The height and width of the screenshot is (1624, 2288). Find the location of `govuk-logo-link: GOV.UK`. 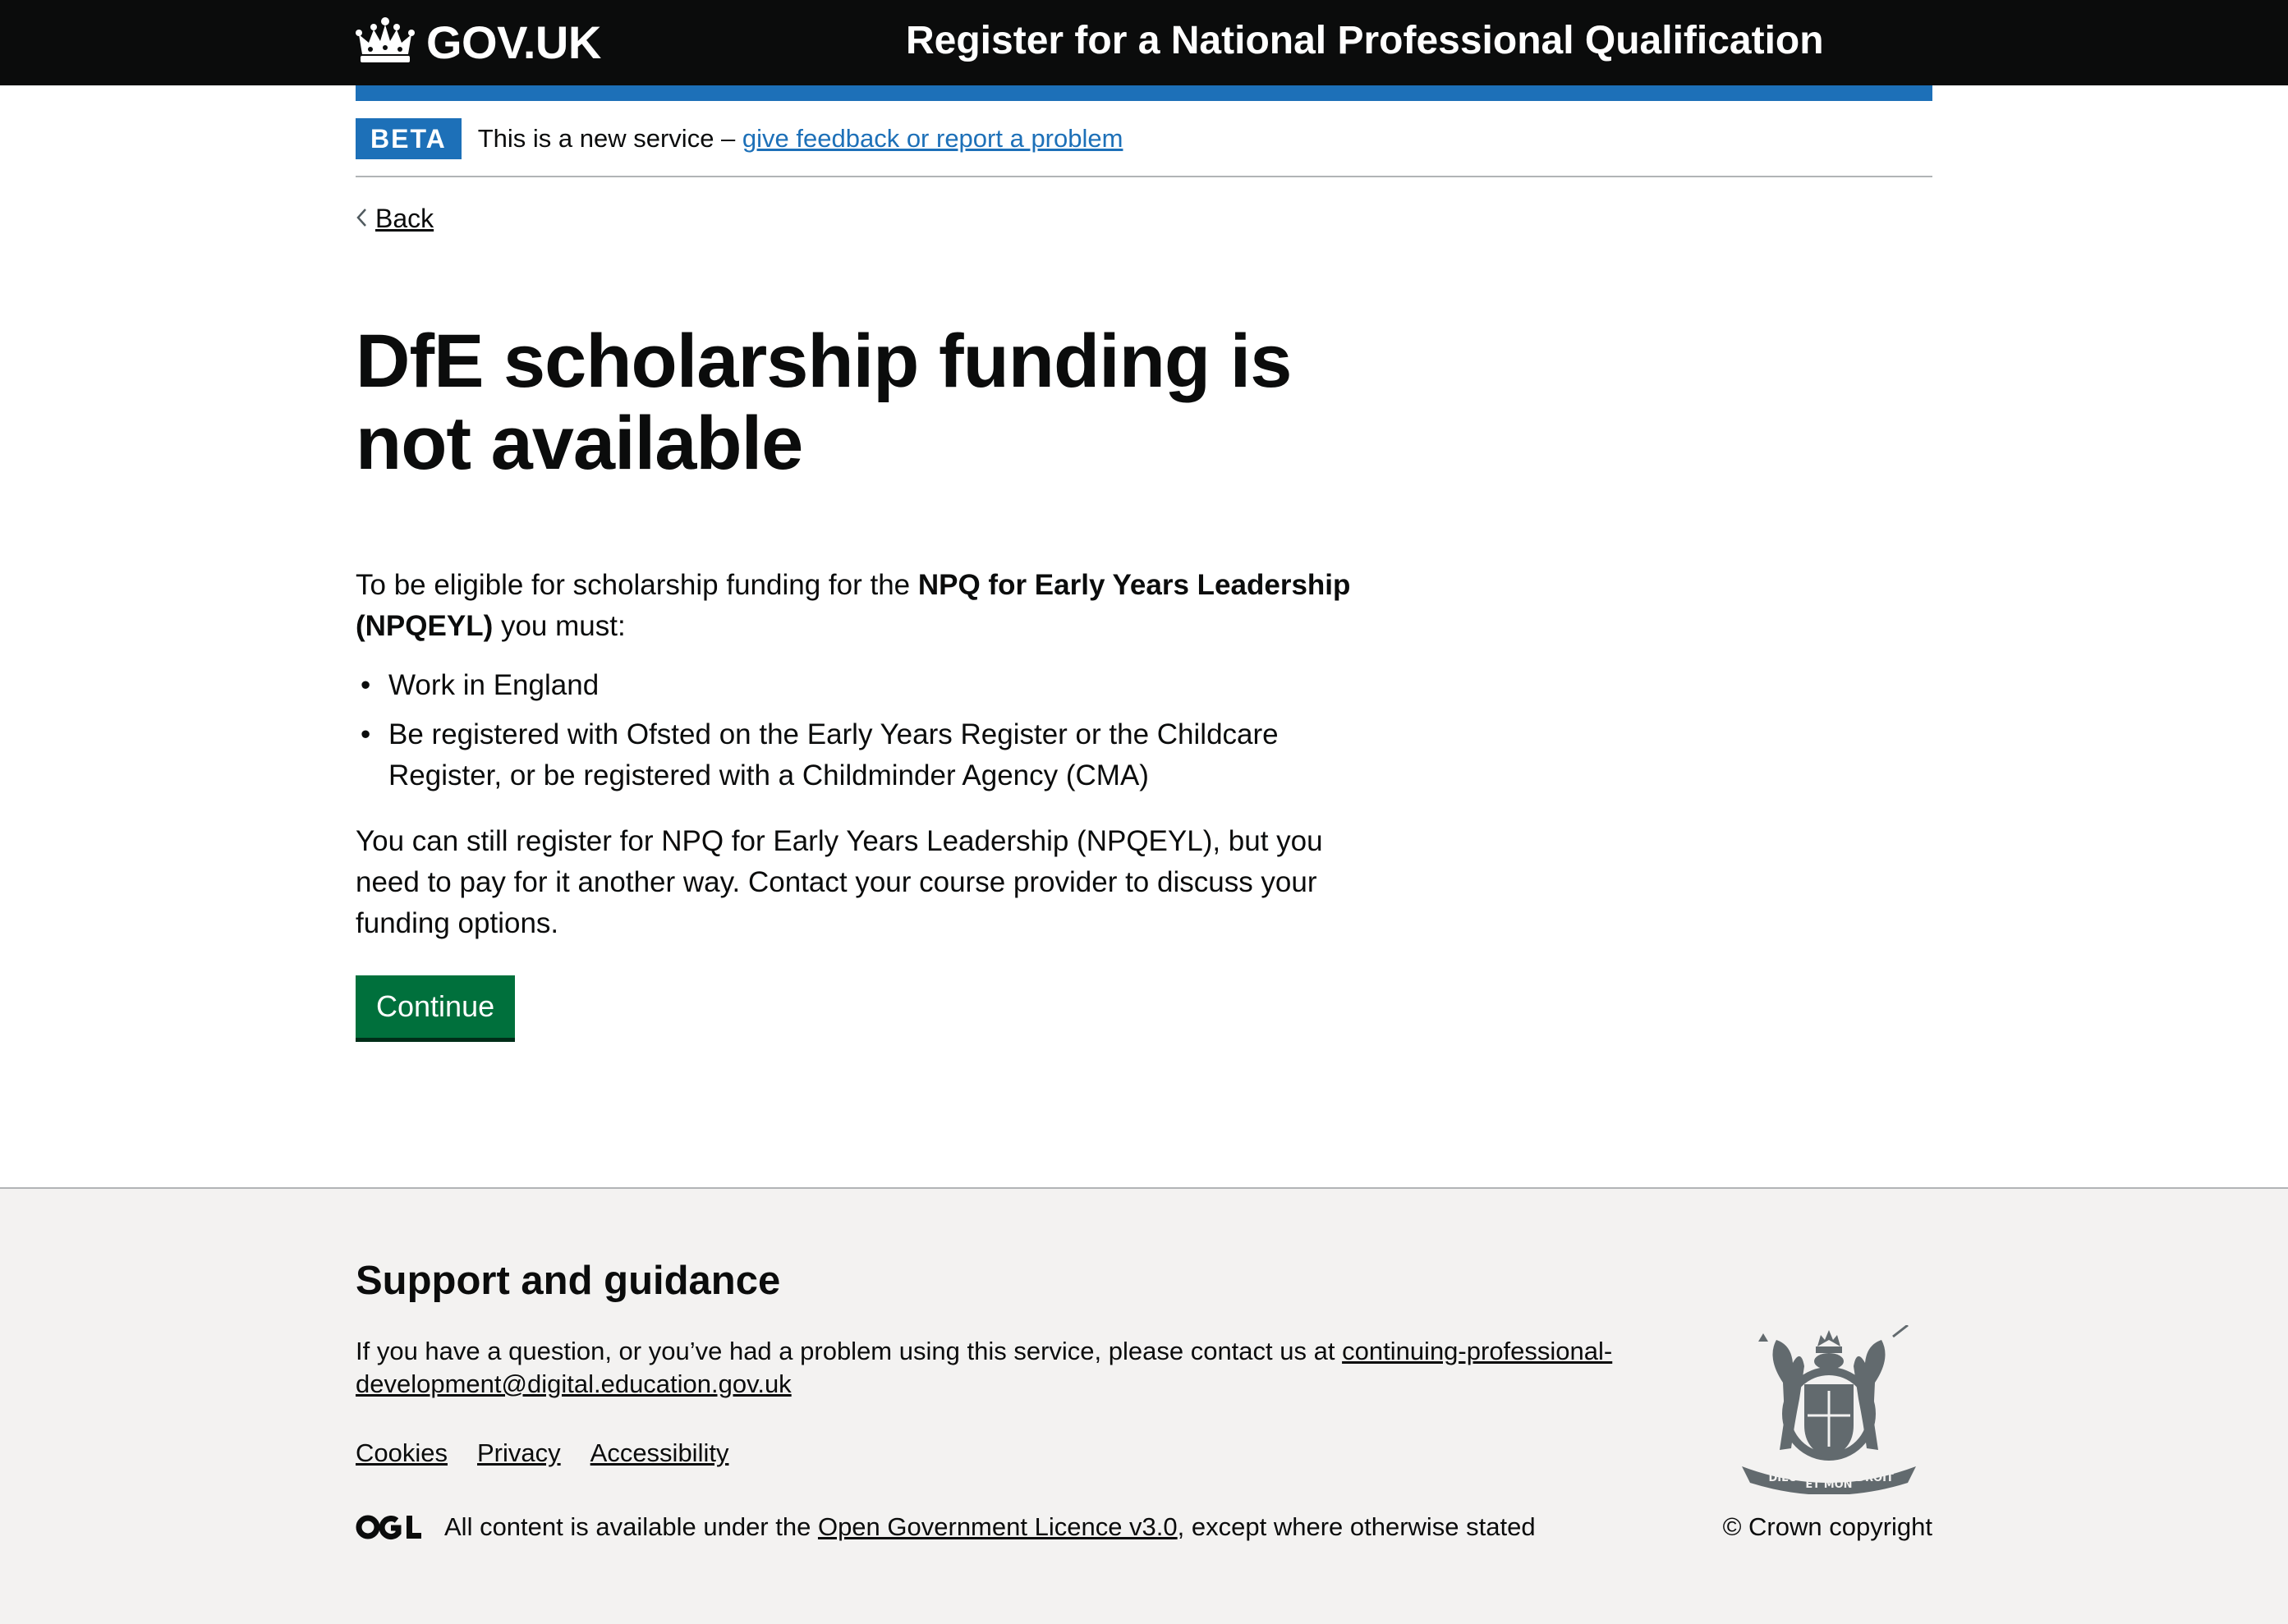

govuk-logo-link: GOV.UK is located at coordinates (478, 42).